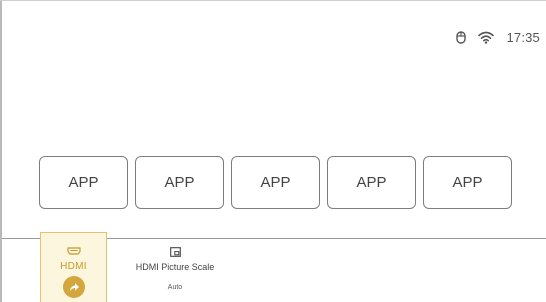  Describe the element at coordinates (83, 182) in the screenshot. I see `app-tile-1: APP` at that location.